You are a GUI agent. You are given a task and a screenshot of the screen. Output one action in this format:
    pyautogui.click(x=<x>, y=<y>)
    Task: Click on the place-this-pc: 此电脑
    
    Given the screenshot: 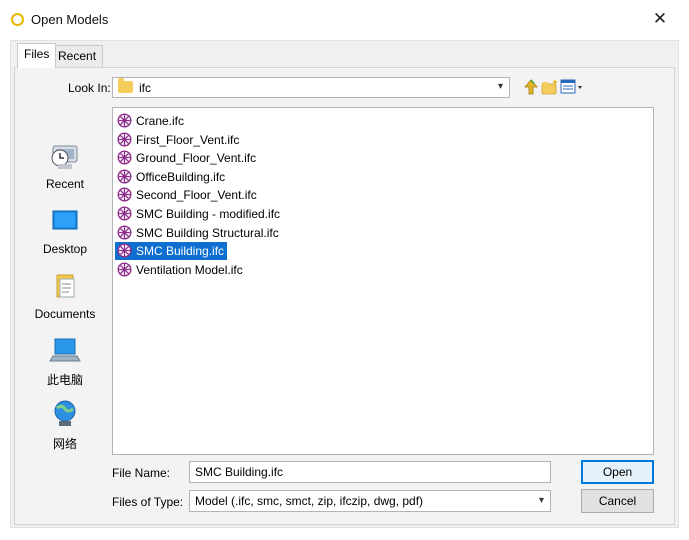 What is the action you would take?
    pyautogui.click(x=65, y=361)
    